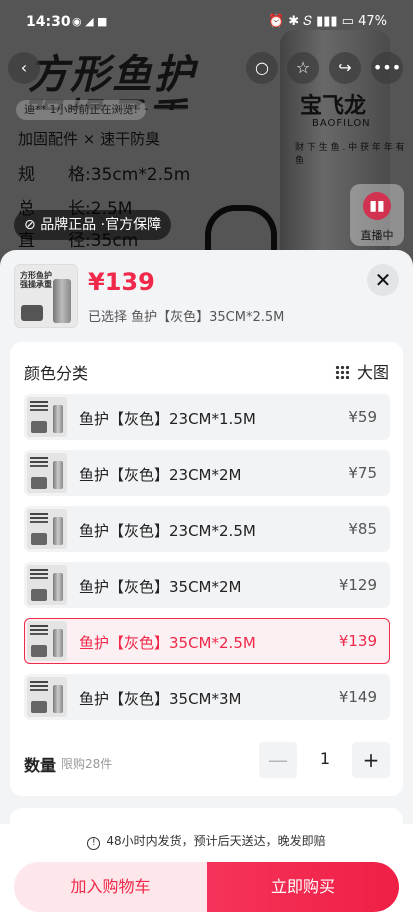  What do you see at coordinates (278, 760) in the screenshot?
I see `quantity-decrease-button: —` at bounding box center [278, 760].